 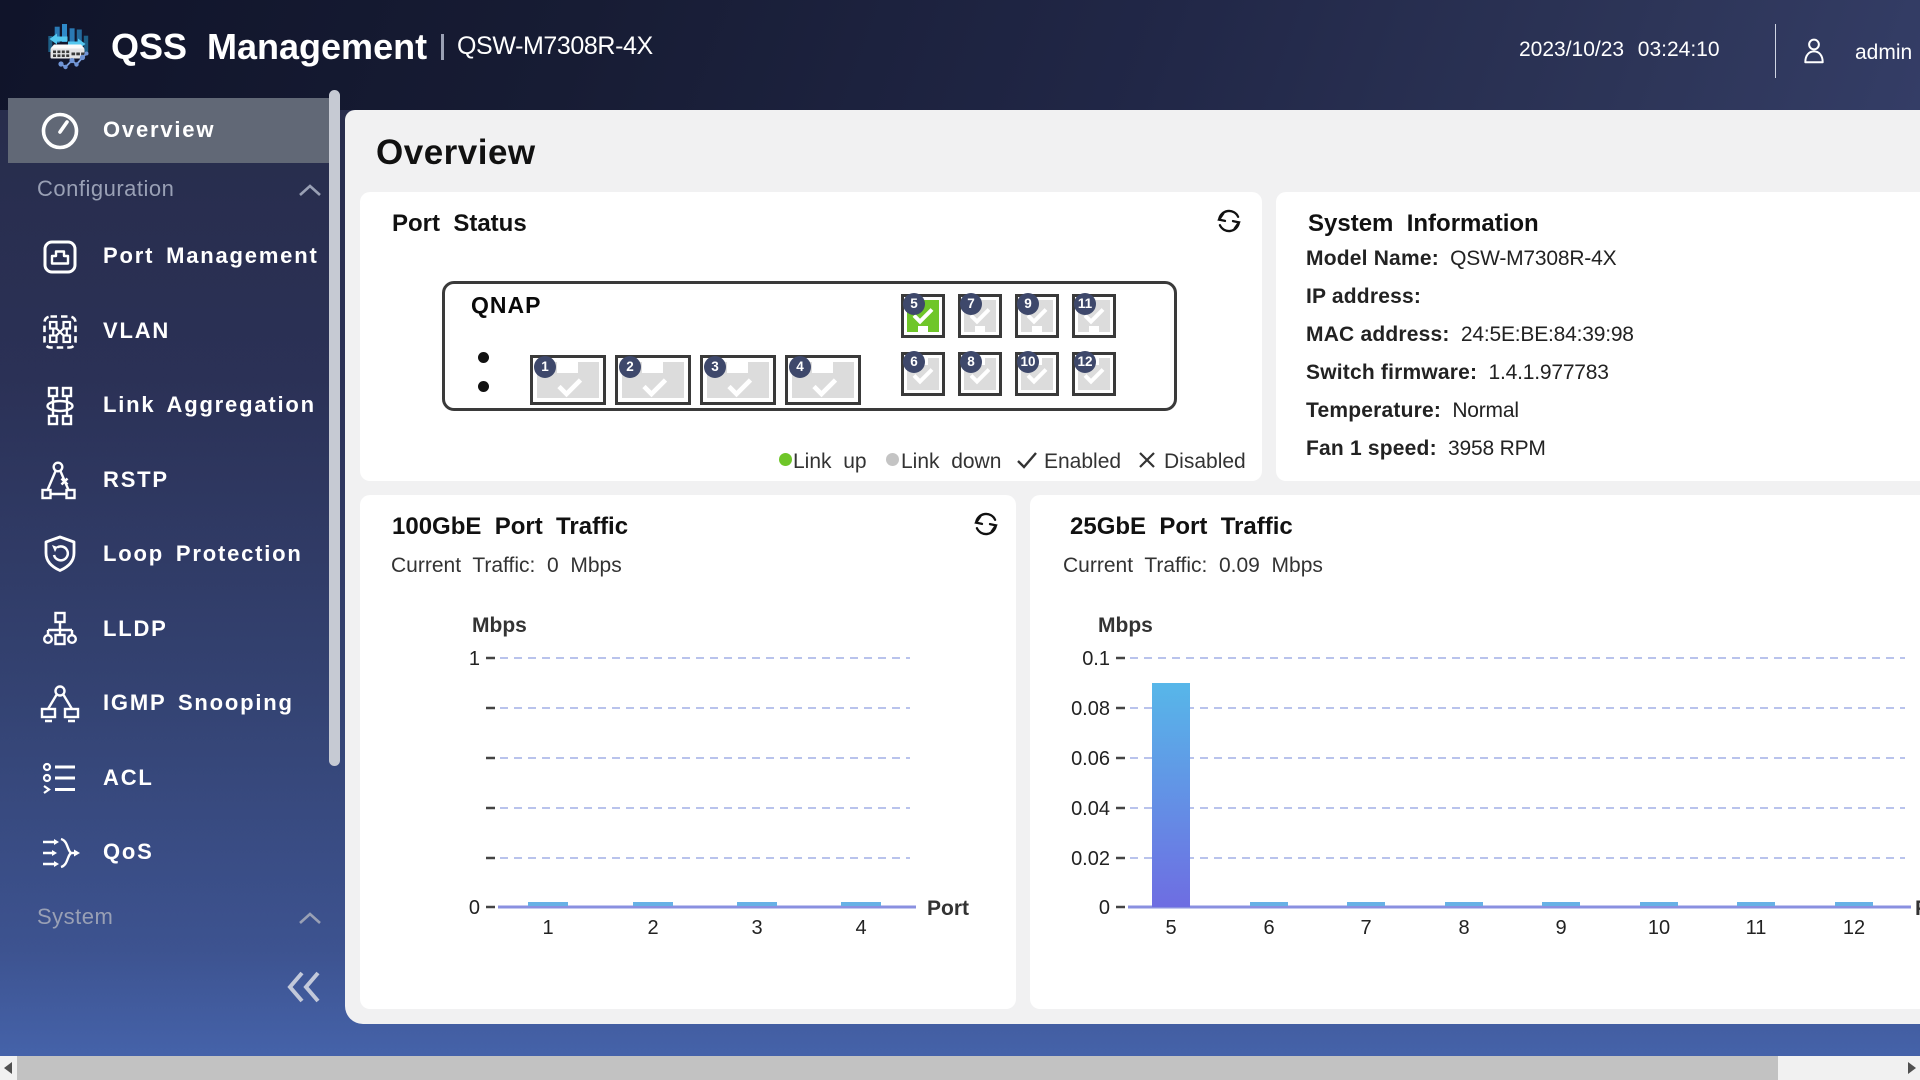 I want to click on svg-text: 6, so click(x=1268, y=928).